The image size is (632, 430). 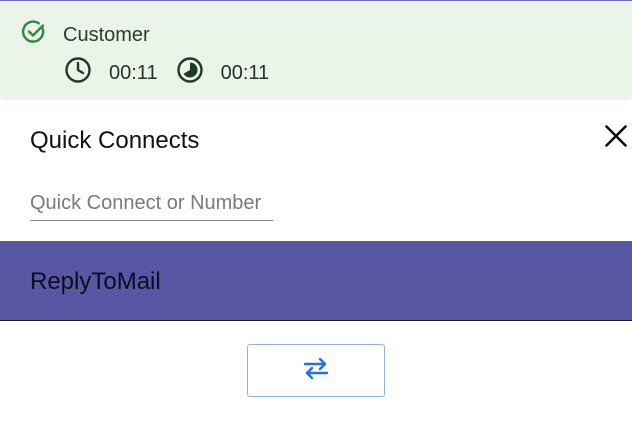 I want to click on elapsed-time: 00:11, so click(x=133, y=72).